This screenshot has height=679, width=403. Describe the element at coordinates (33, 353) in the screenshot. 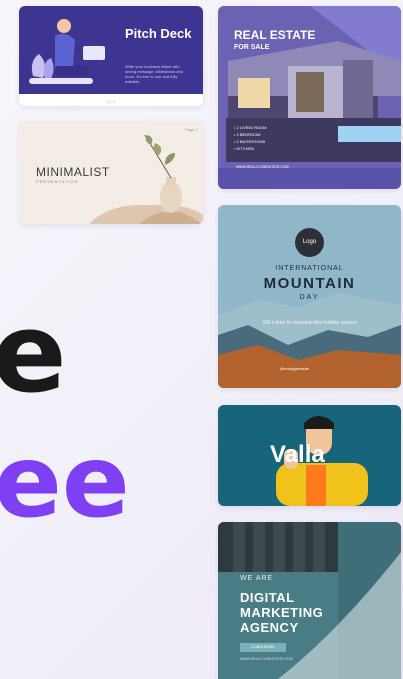

I see `hero-heading-line1: e` at that location.